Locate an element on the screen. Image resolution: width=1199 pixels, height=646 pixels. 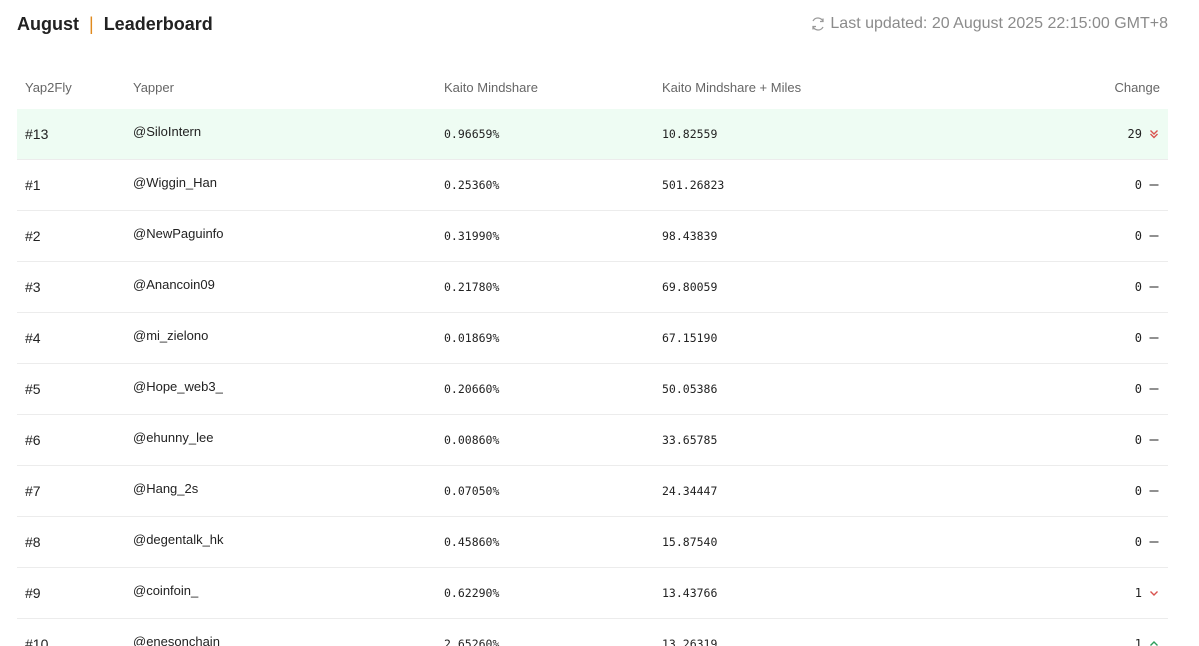
kaito-miles-cell: 67.15190 is located at coordinates (690, 338).